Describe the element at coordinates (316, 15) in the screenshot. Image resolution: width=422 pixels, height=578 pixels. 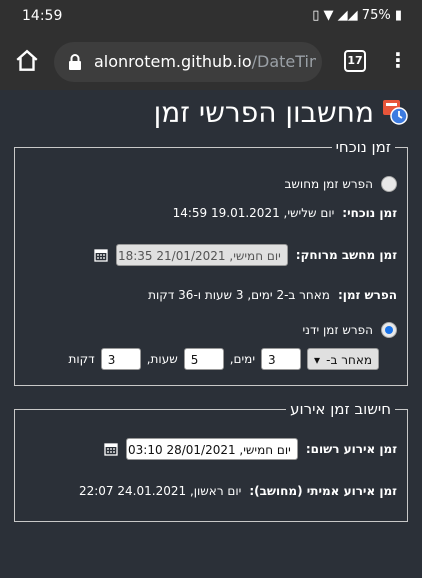
I see `vibrate-icon: ▯` at that location.